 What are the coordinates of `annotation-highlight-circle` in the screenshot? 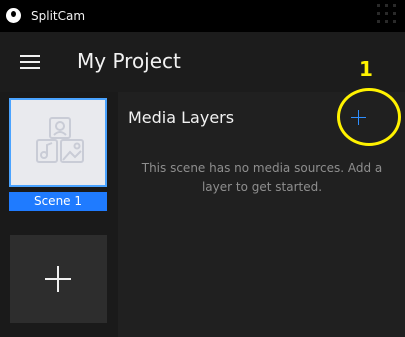 It's located at (369, 117).